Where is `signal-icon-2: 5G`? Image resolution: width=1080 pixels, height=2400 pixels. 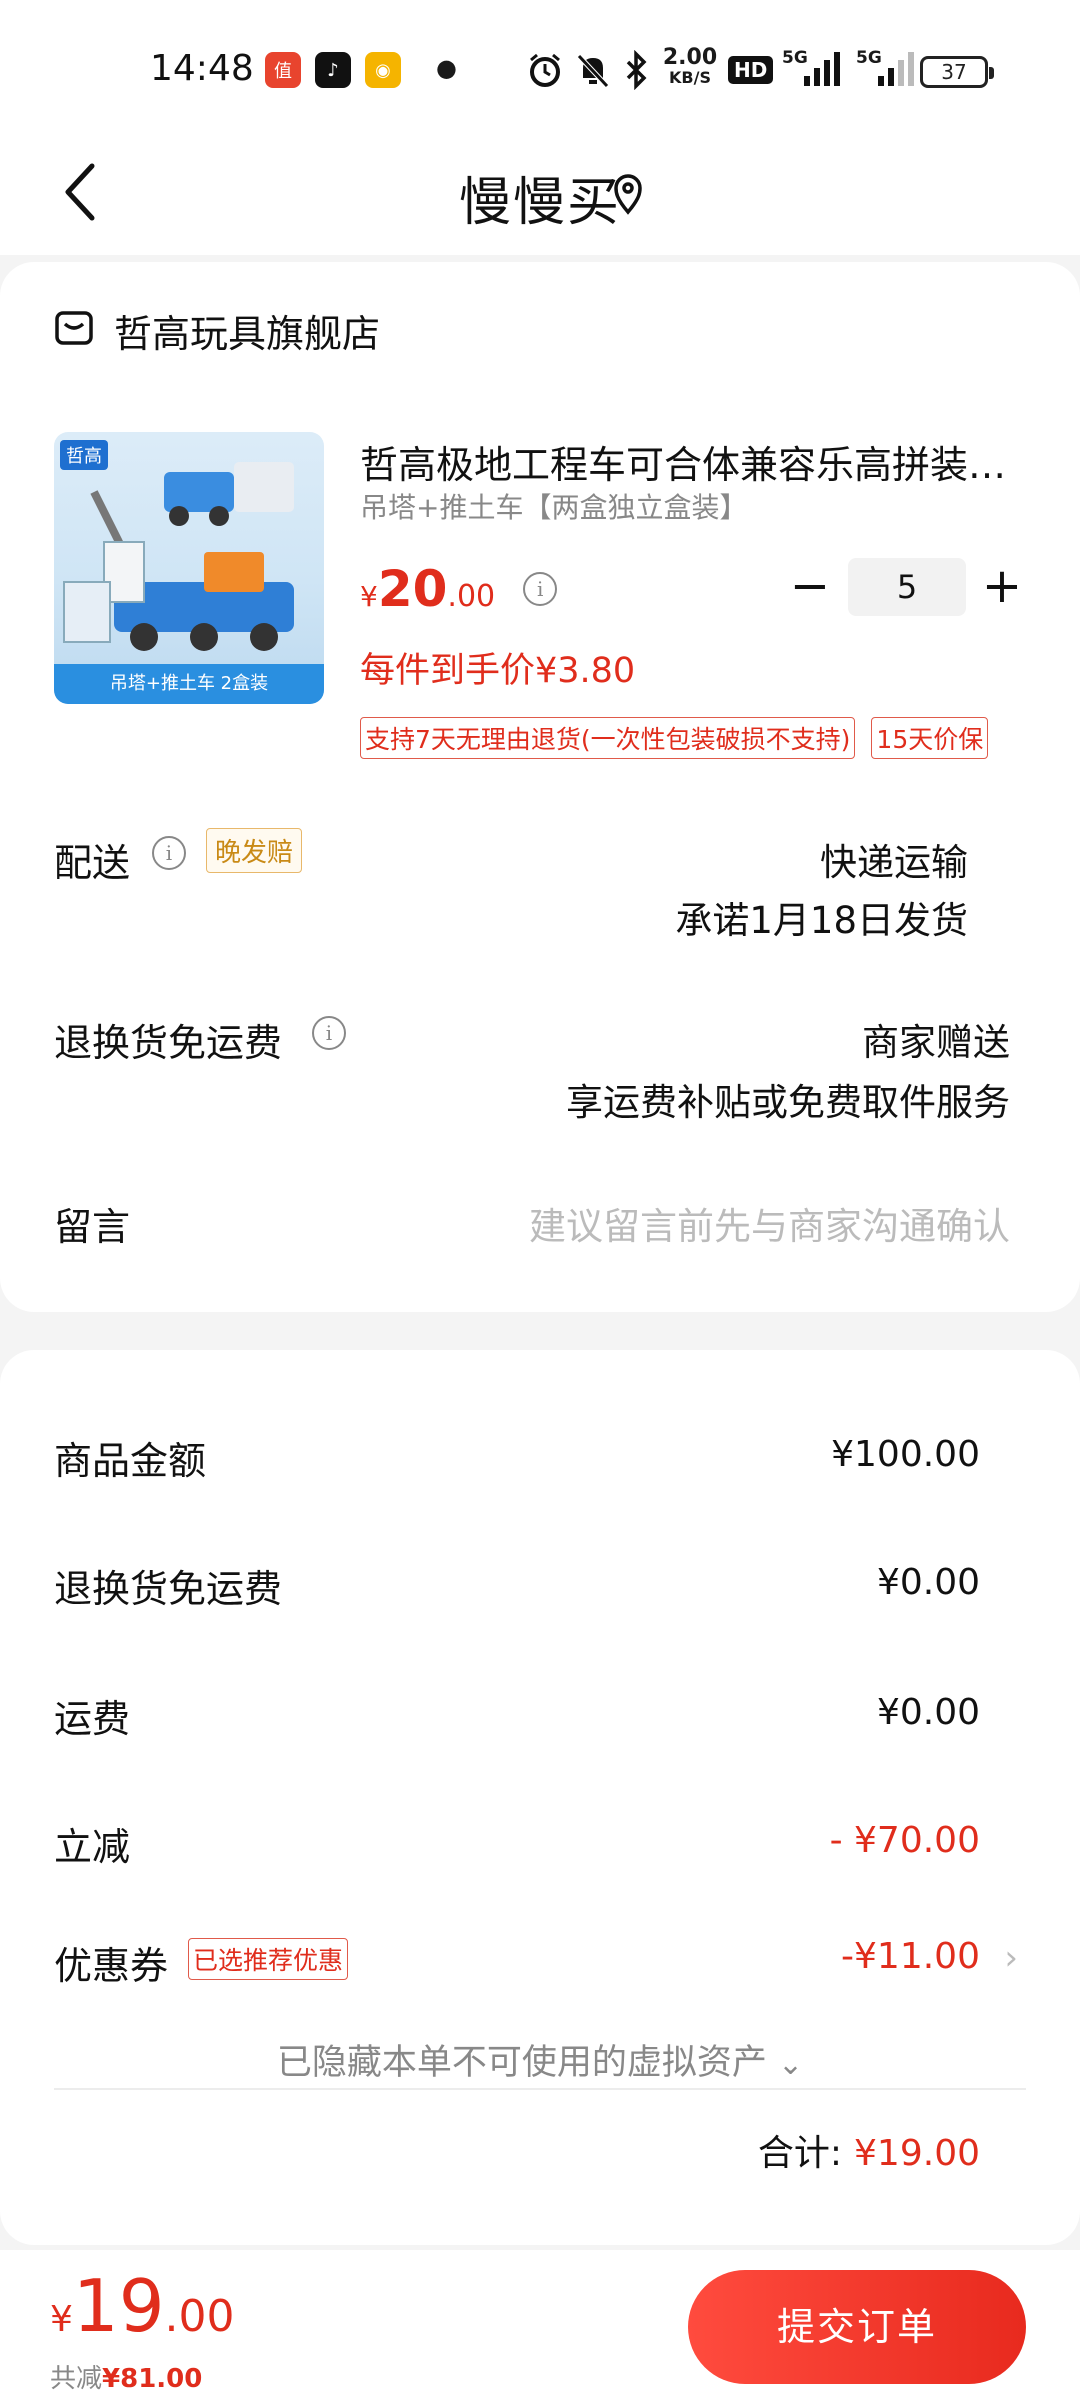 signal-icon-2: 5G is located at coordinates (887, 71).